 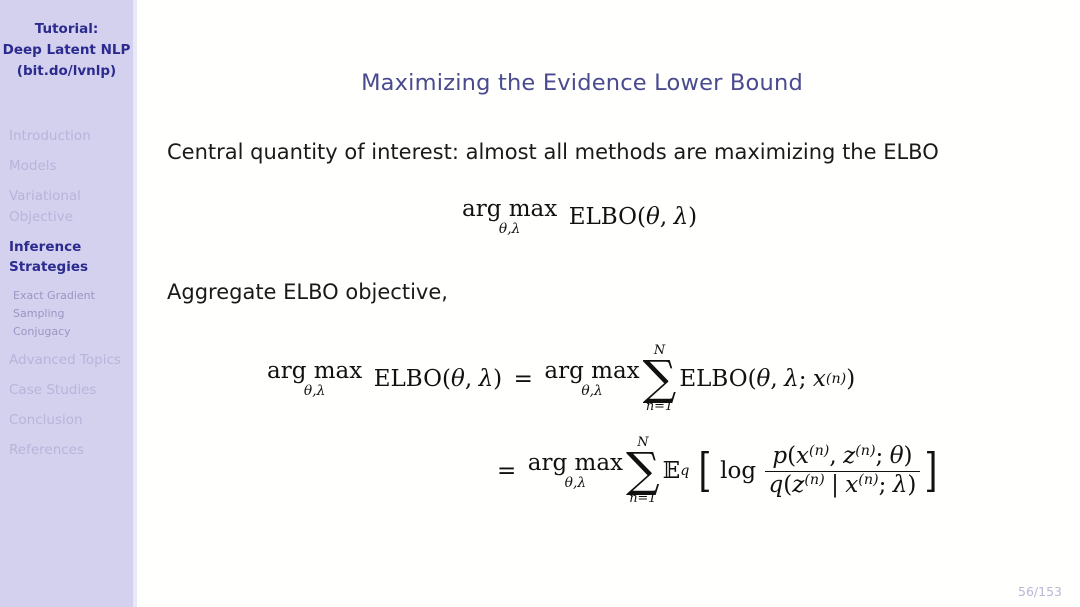 I want to click on sidebar-header-line-1: Tutorial:, so click(x=66, y=29).